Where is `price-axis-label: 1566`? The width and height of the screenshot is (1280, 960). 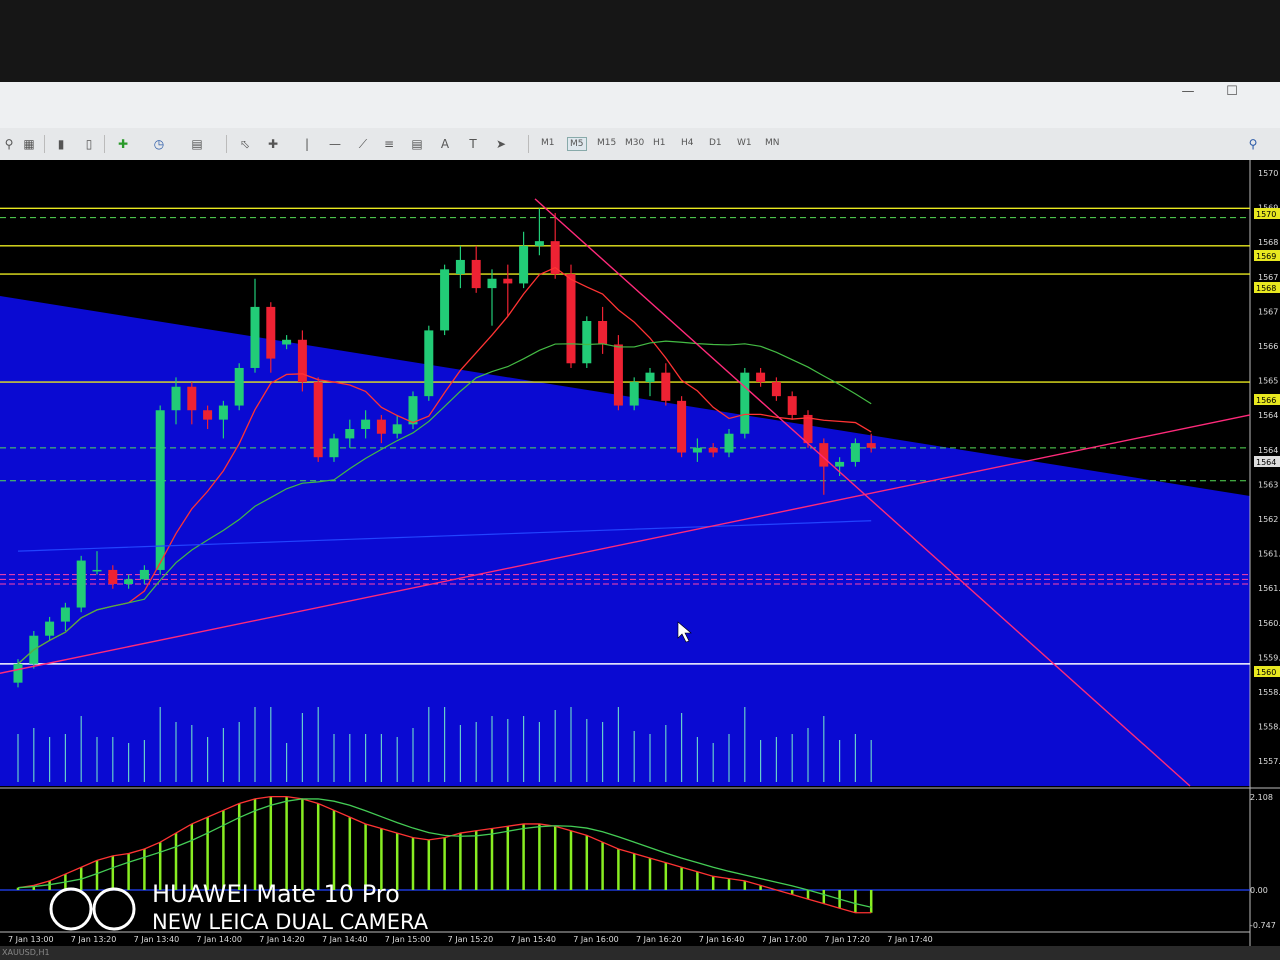
price-axis-label: 1566 is located at coordinates (1268, 346).